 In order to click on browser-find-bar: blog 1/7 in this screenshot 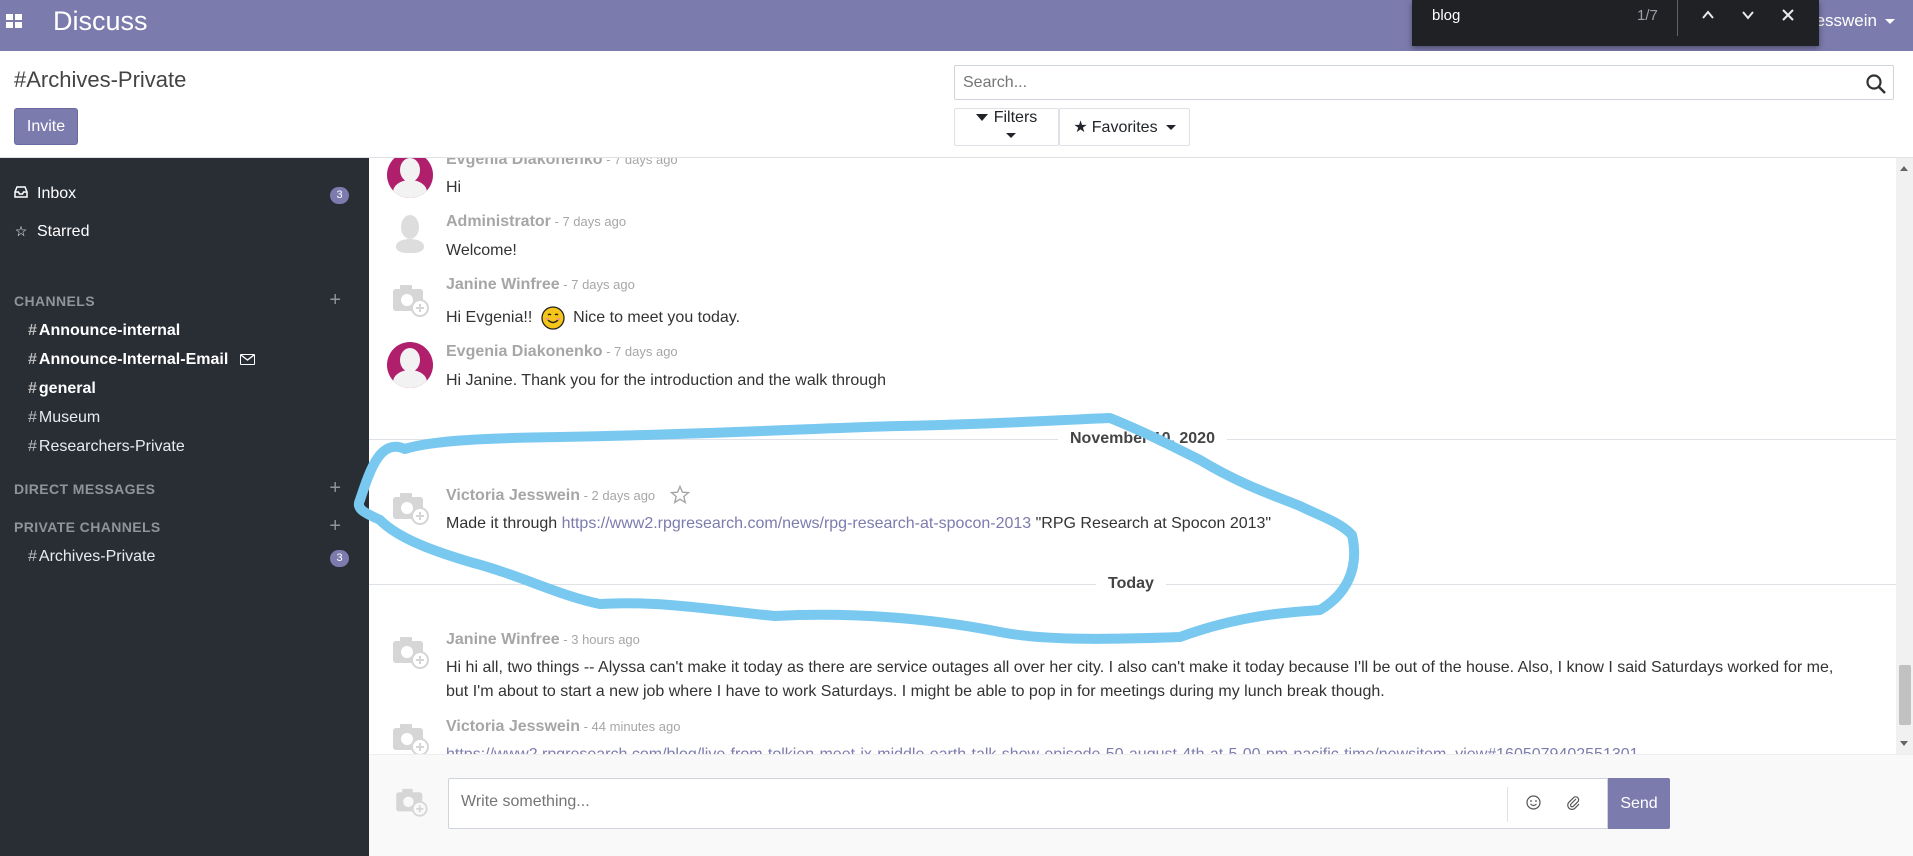, I will do `click(1615, 23)`.